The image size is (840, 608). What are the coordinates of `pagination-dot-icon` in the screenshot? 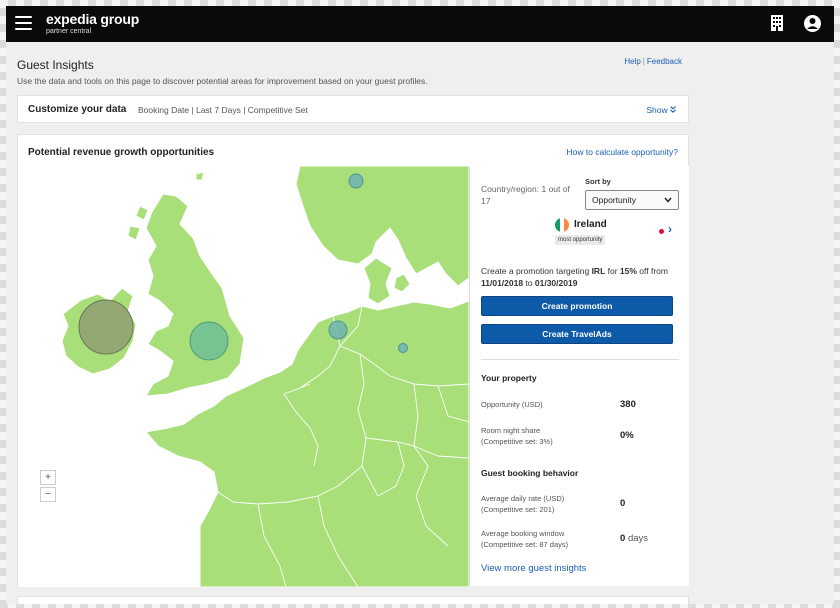 It's located at (661, 231).